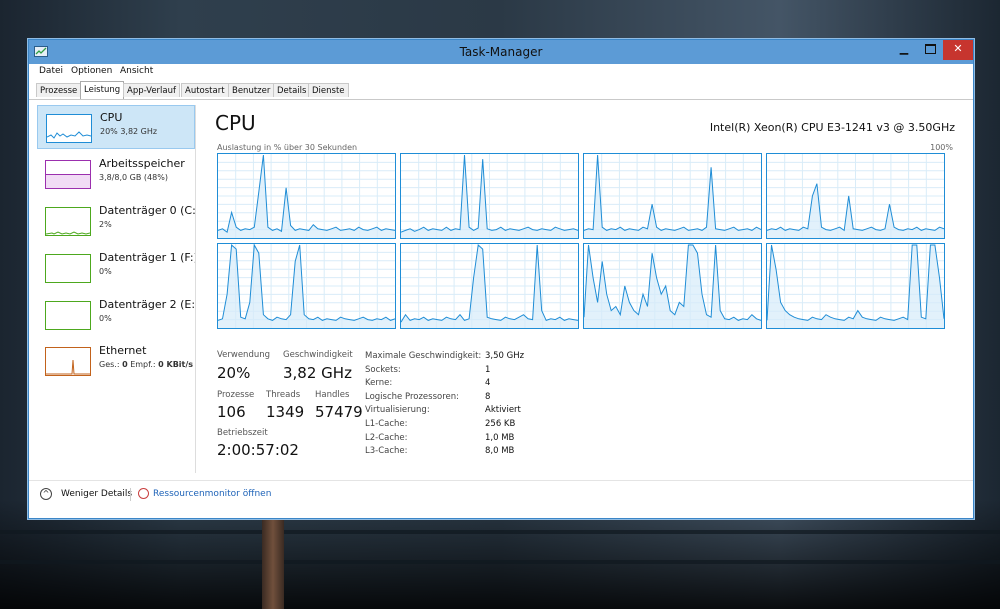  What do you see at coordinates (130, 494) in the screenshot?
I see `footer-separator` at bounding box center [130, 494].